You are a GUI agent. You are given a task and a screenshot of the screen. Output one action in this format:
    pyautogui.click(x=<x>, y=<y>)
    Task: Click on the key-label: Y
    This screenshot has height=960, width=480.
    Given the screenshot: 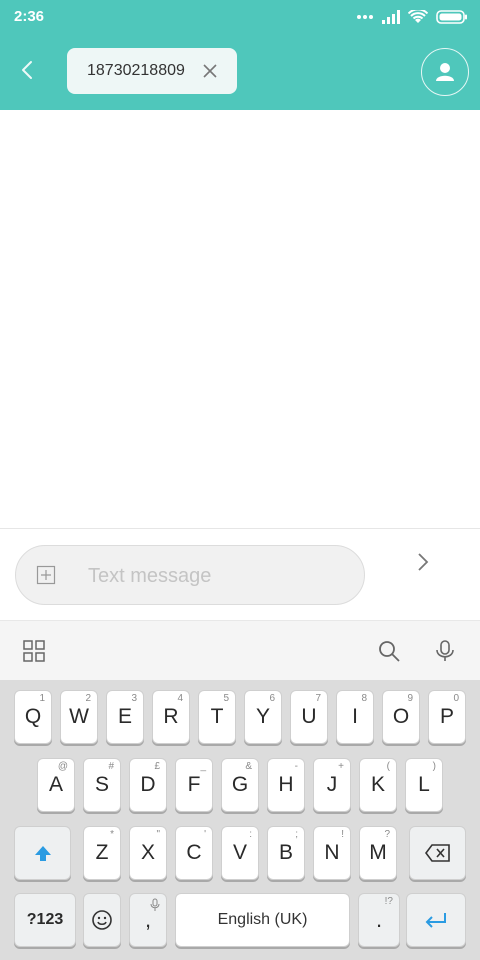 What is the action you would take?
    pyautogui.click(x=262, y=716)
    